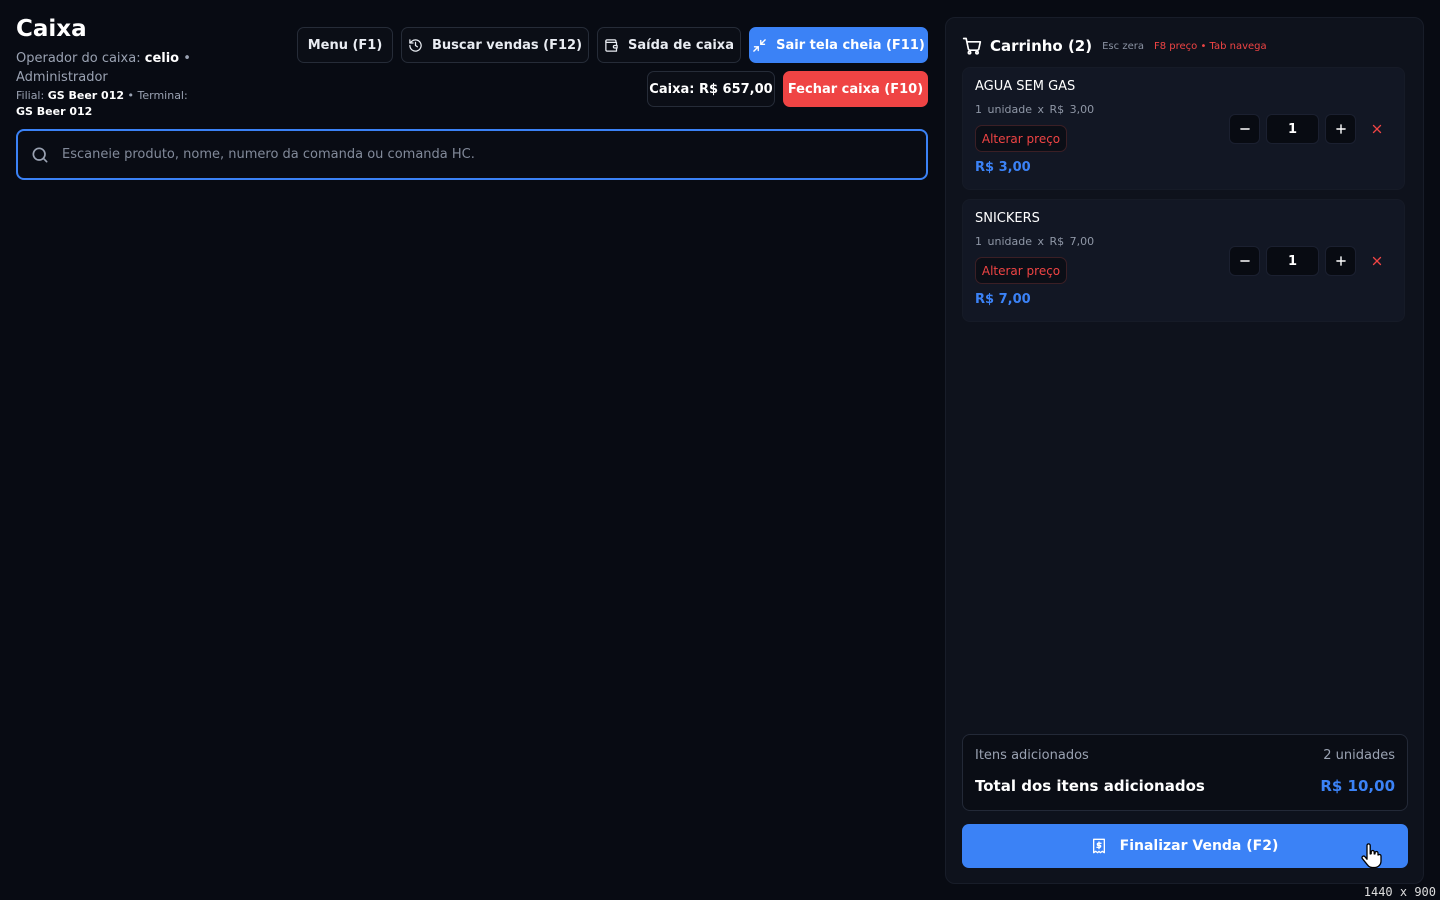  I want to click on menu-button-label: Menu (F1), so click(345, 45).